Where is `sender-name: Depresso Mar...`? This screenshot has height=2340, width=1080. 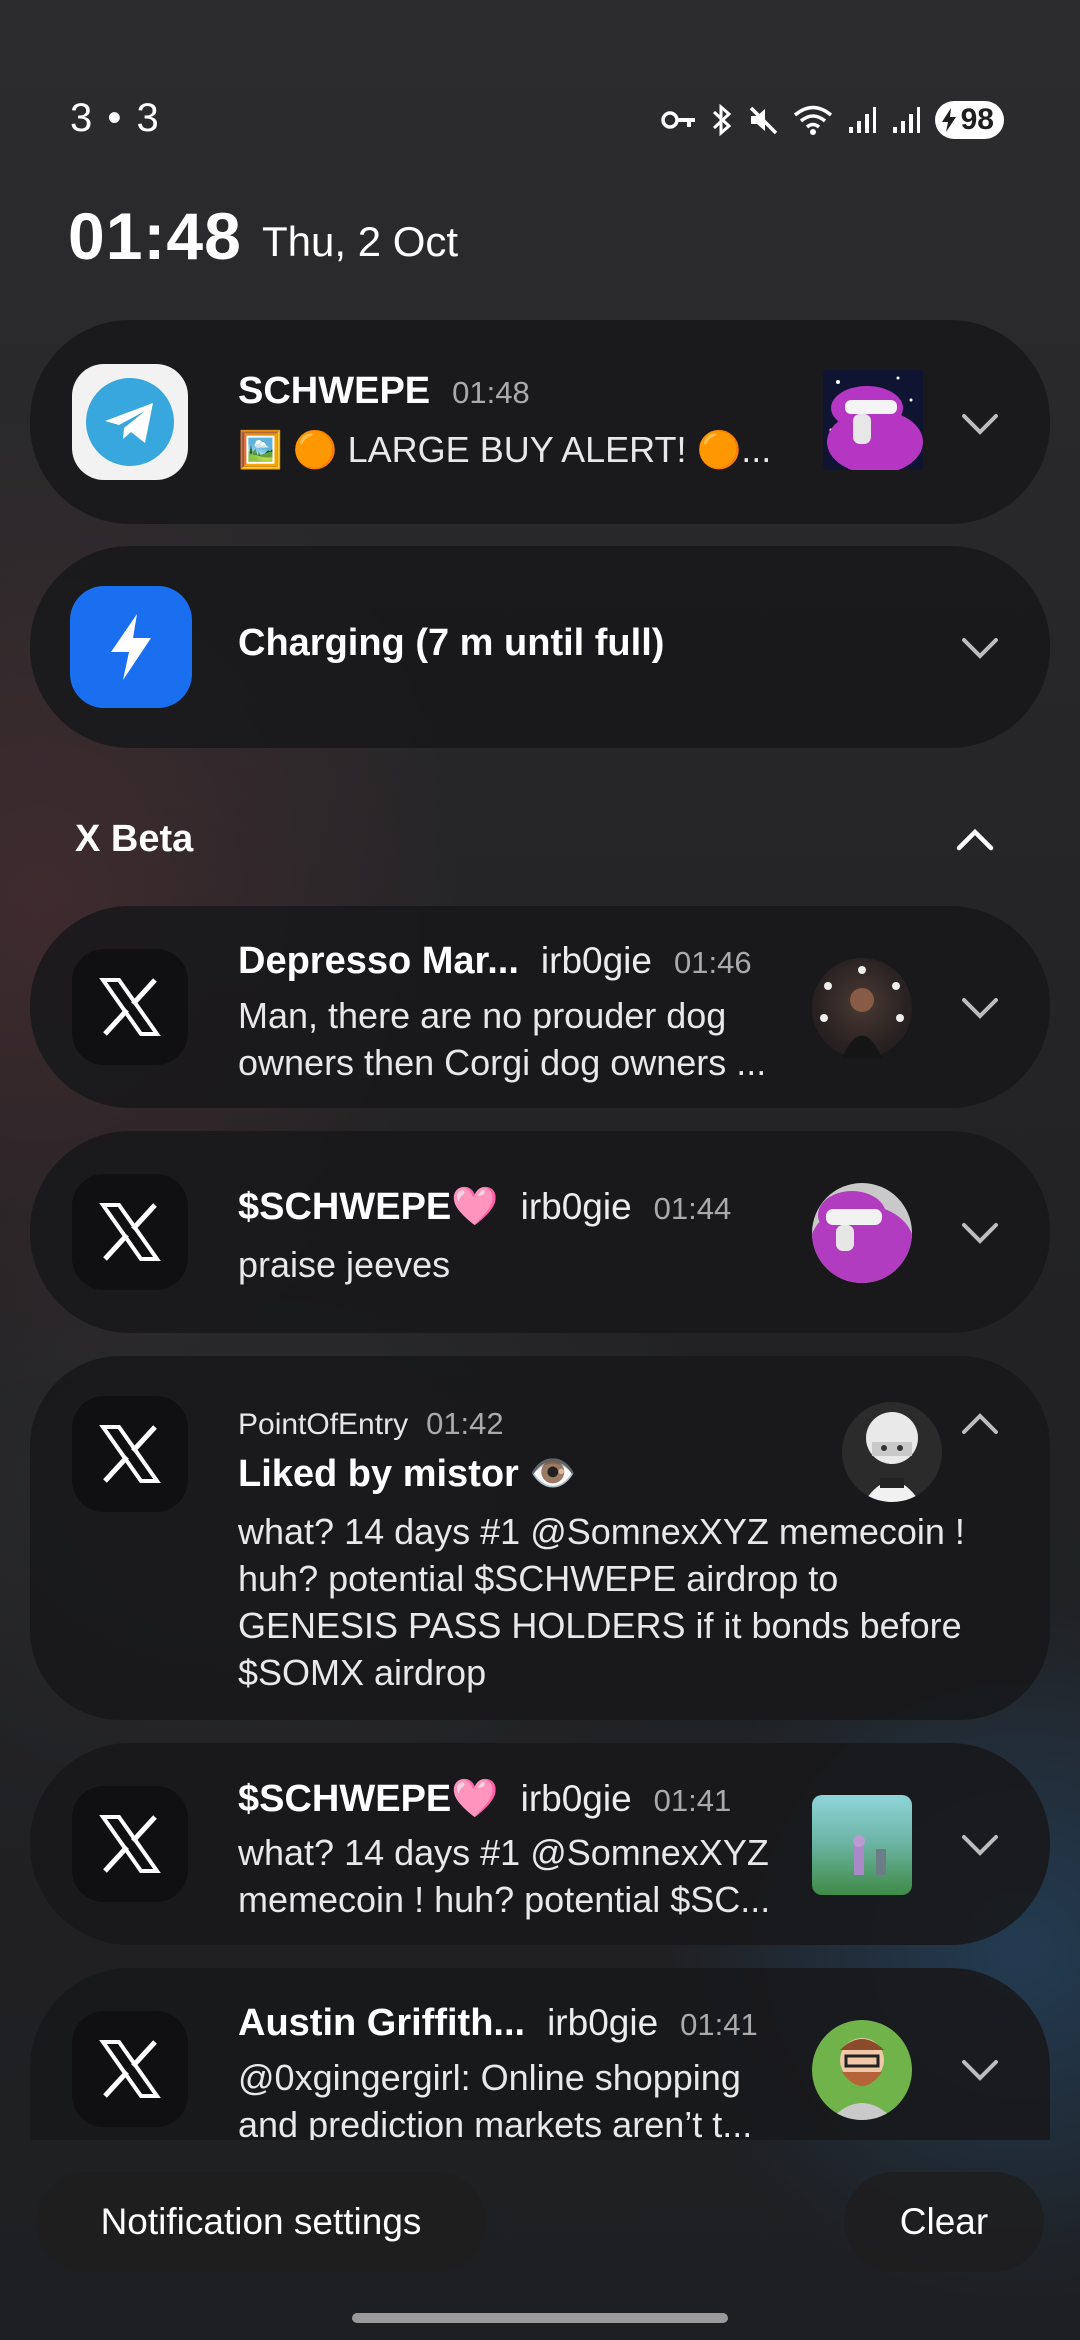 sender-name: Depresso Mar... is located at coordinates (378, 961).